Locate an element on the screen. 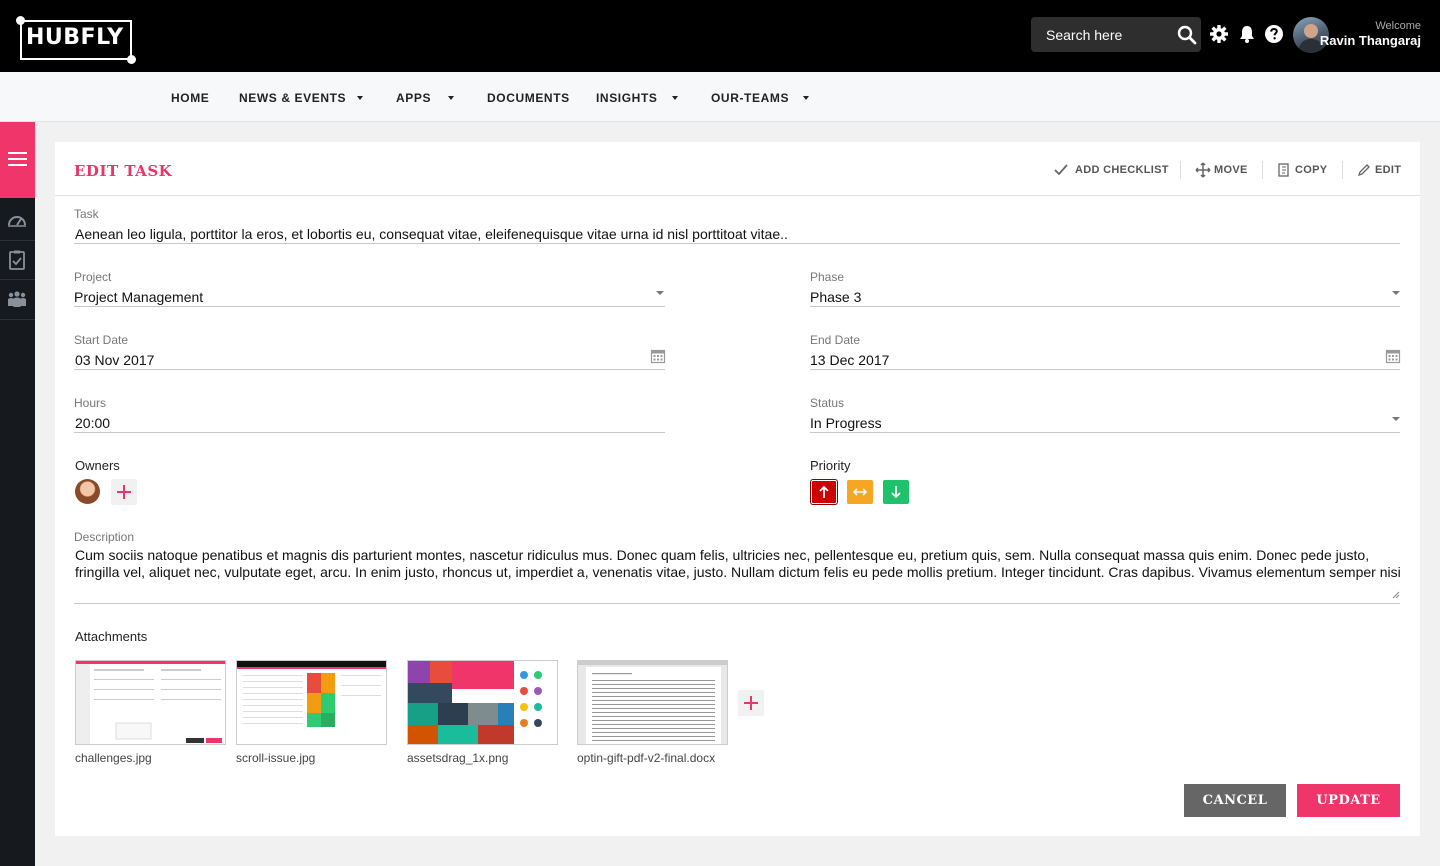  priority-high-button is located at coordinates (824, 492).